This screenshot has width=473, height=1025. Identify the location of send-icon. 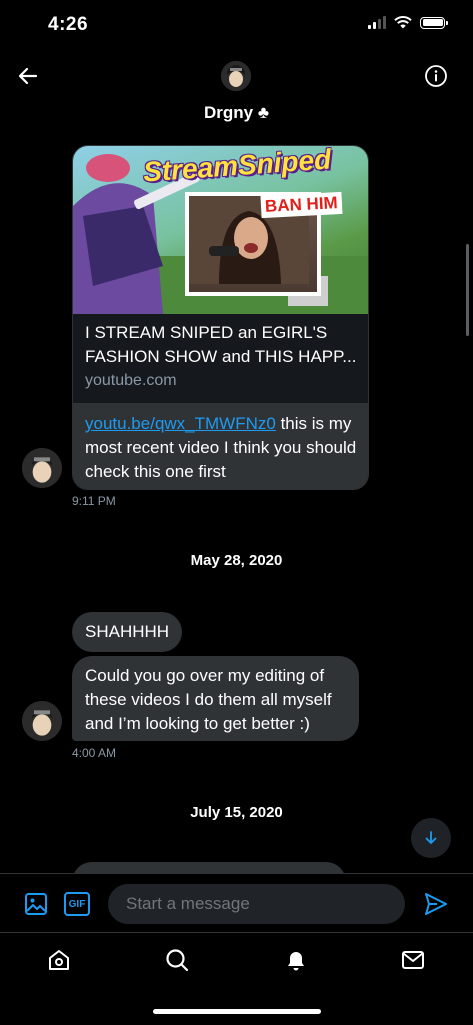
(436, 904).